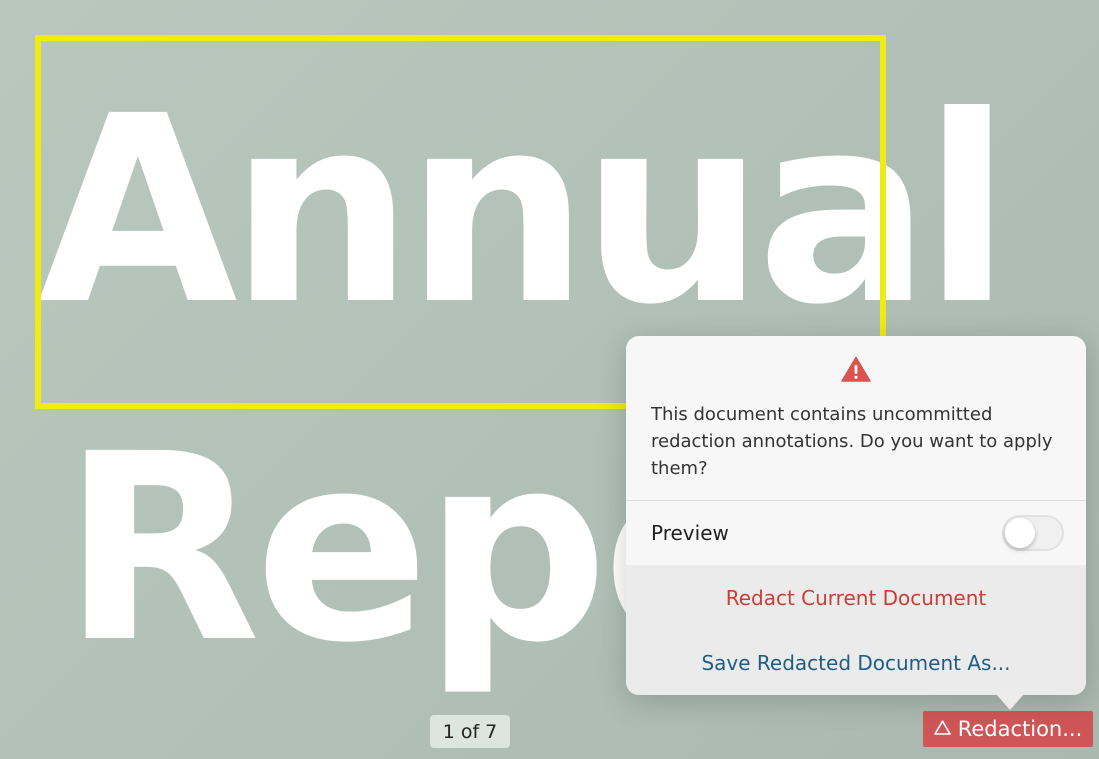 This screenshot has height=759, width=1099. I want to click on warning-triangle-icon, so click(856, 370).